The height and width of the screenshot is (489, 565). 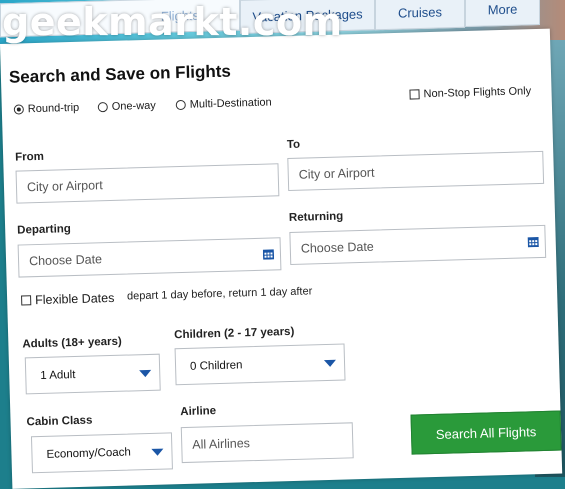 I want to click on form-title: Search and Save on Flights, so click(x=120, y=74).